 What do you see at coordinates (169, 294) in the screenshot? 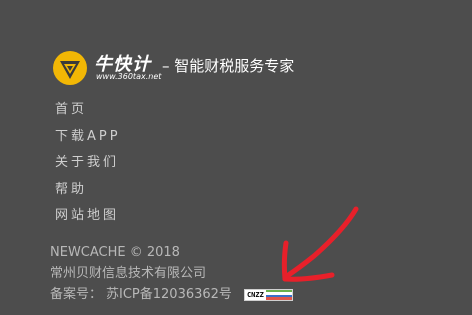
I see `icp-number-link: 苏ICP备12036362号` at bounding box center [169, 294].